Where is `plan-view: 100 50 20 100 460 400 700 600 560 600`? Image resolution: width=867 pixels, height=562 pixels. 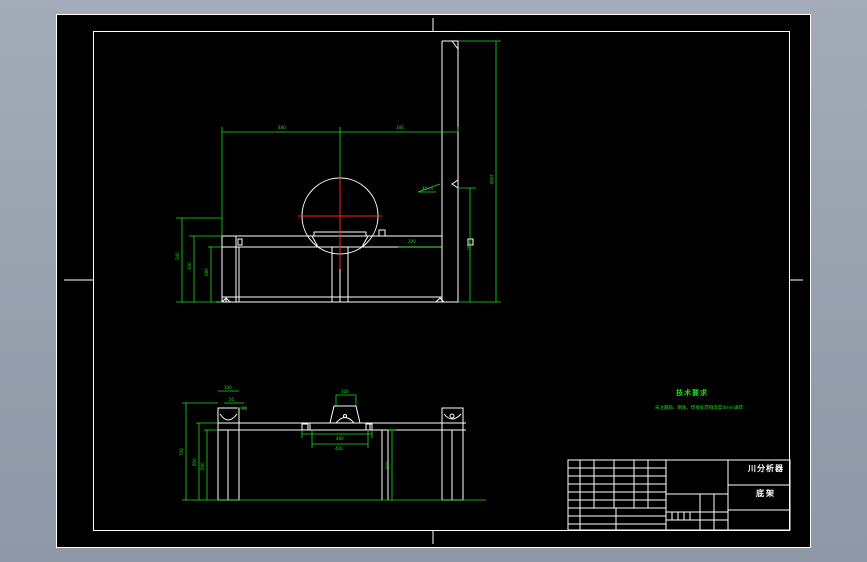
plan-view: 100 50 20 100 460 400 700 600 560 600 is located at coordinates (332, 443).